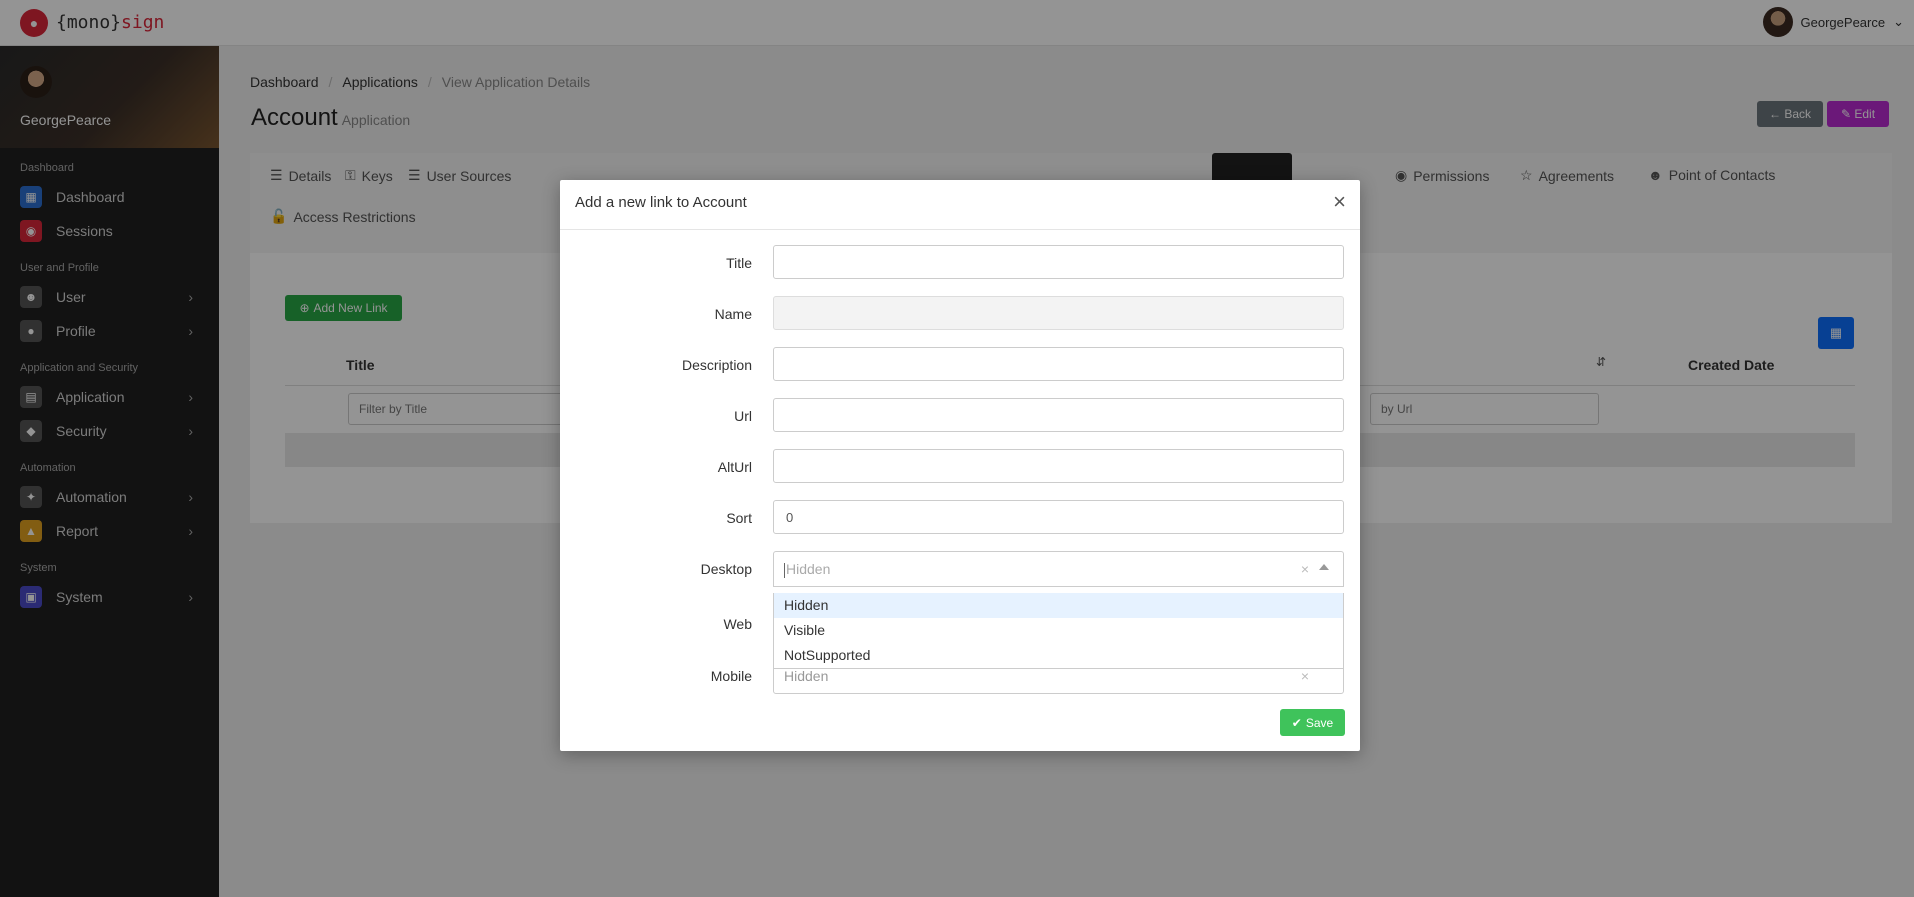 The image size is (1914, 897). I want to click on modal-header: Add a new link to Account ×, so click(960, 205).